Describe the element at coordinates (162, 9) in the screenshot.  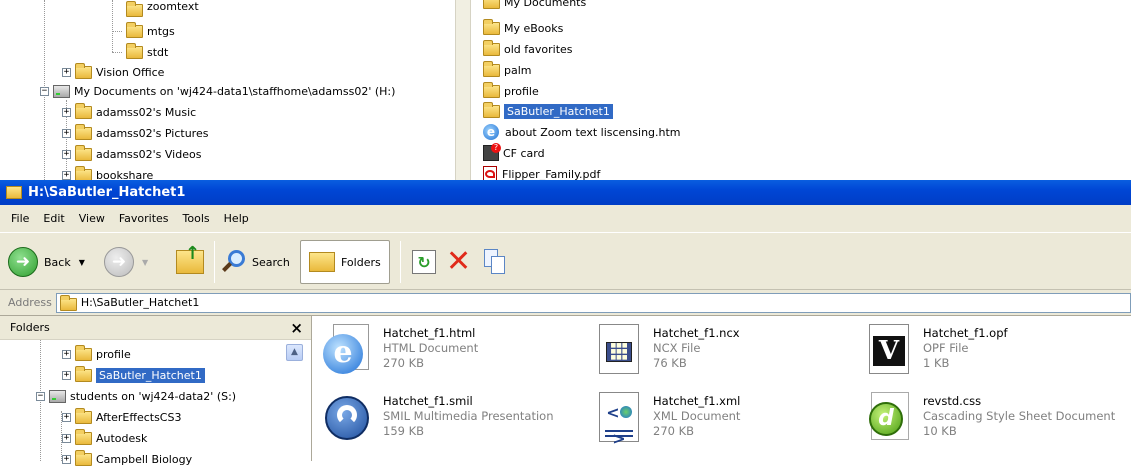
I see `tree-item-zoomtext: zoomtext` at that location.